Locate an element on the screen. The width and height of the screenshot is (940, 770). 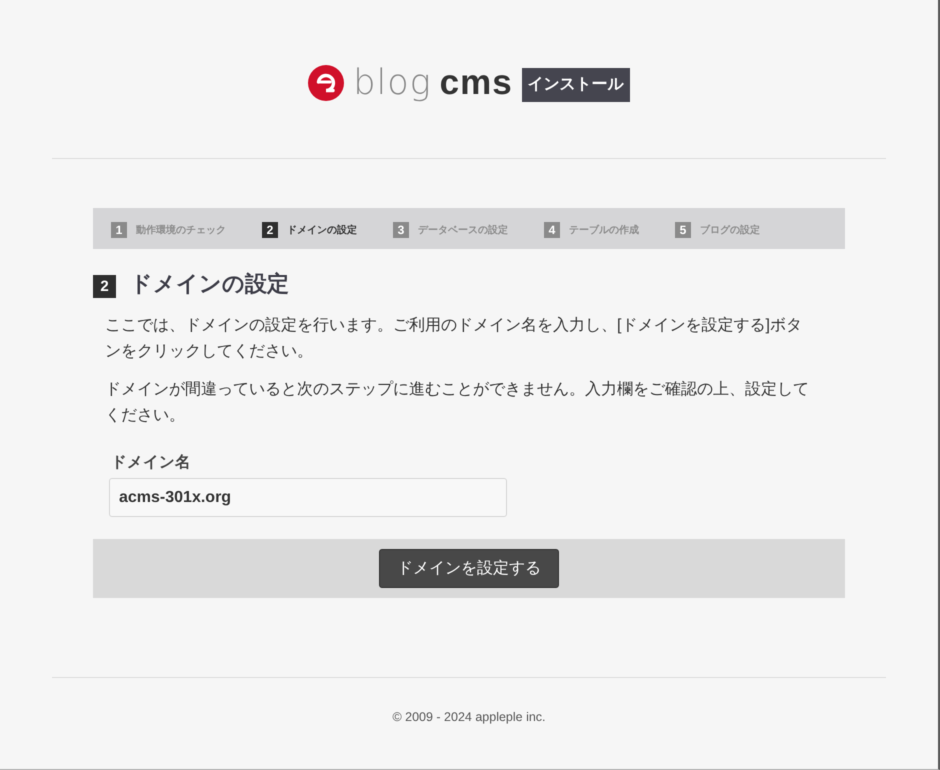
logo-text: blog is located at coordinates (392, 83).